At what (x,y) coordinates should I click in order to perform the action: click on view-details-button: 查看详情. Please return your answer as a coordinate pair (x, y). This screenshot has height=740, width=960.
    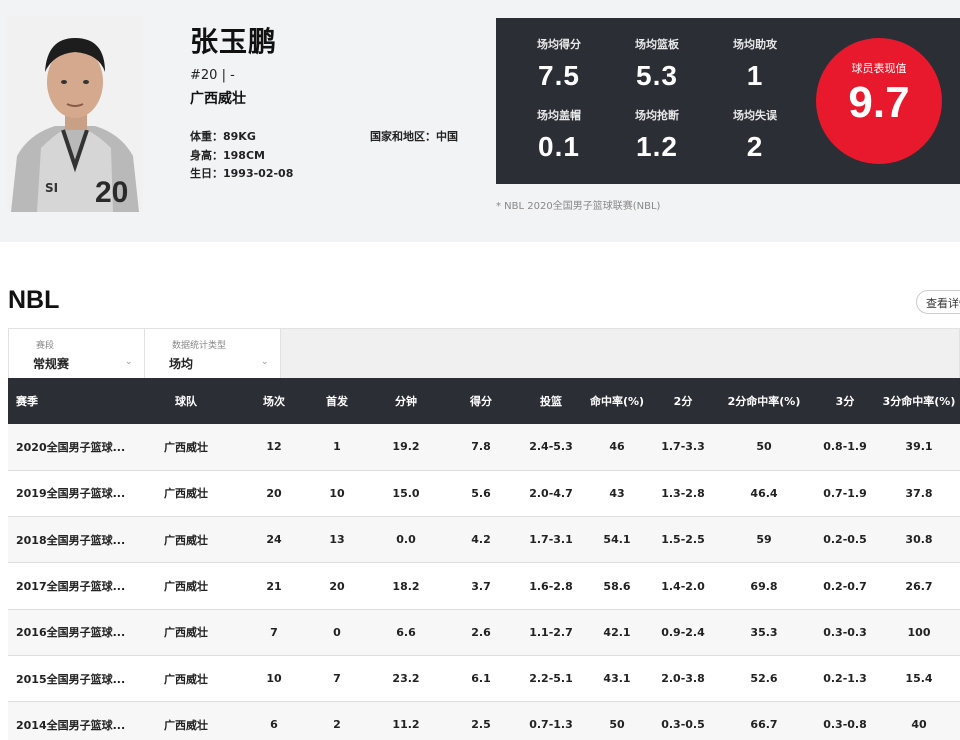
    Looking at the image, I should click on (938, 302).